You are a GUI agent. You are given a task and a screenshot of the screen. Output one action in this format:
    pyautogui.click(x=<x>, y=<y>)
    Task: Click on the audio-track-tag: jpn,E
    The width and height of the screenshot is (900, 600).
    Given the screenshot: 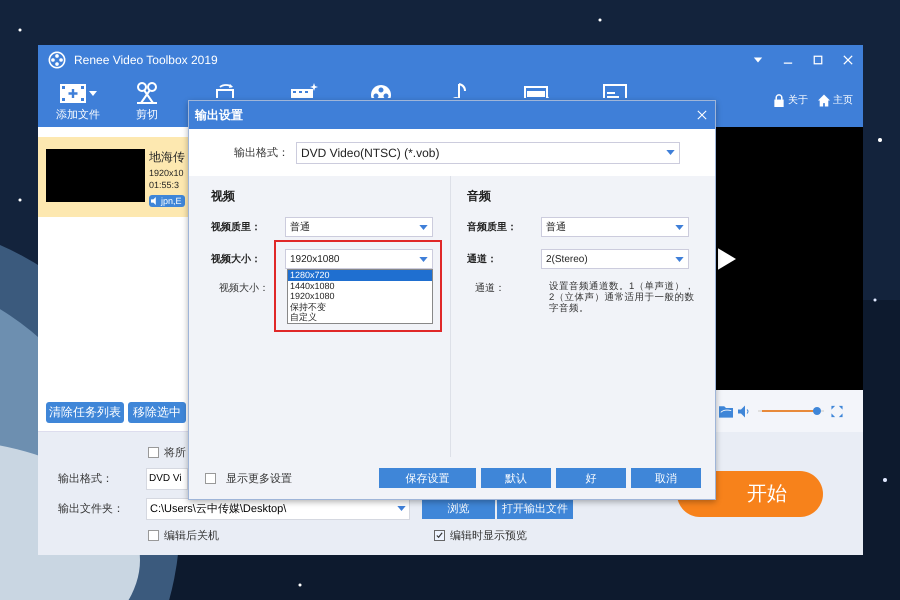 What is the action you would take?
    pyautogui.click(x=167, y=201)
    